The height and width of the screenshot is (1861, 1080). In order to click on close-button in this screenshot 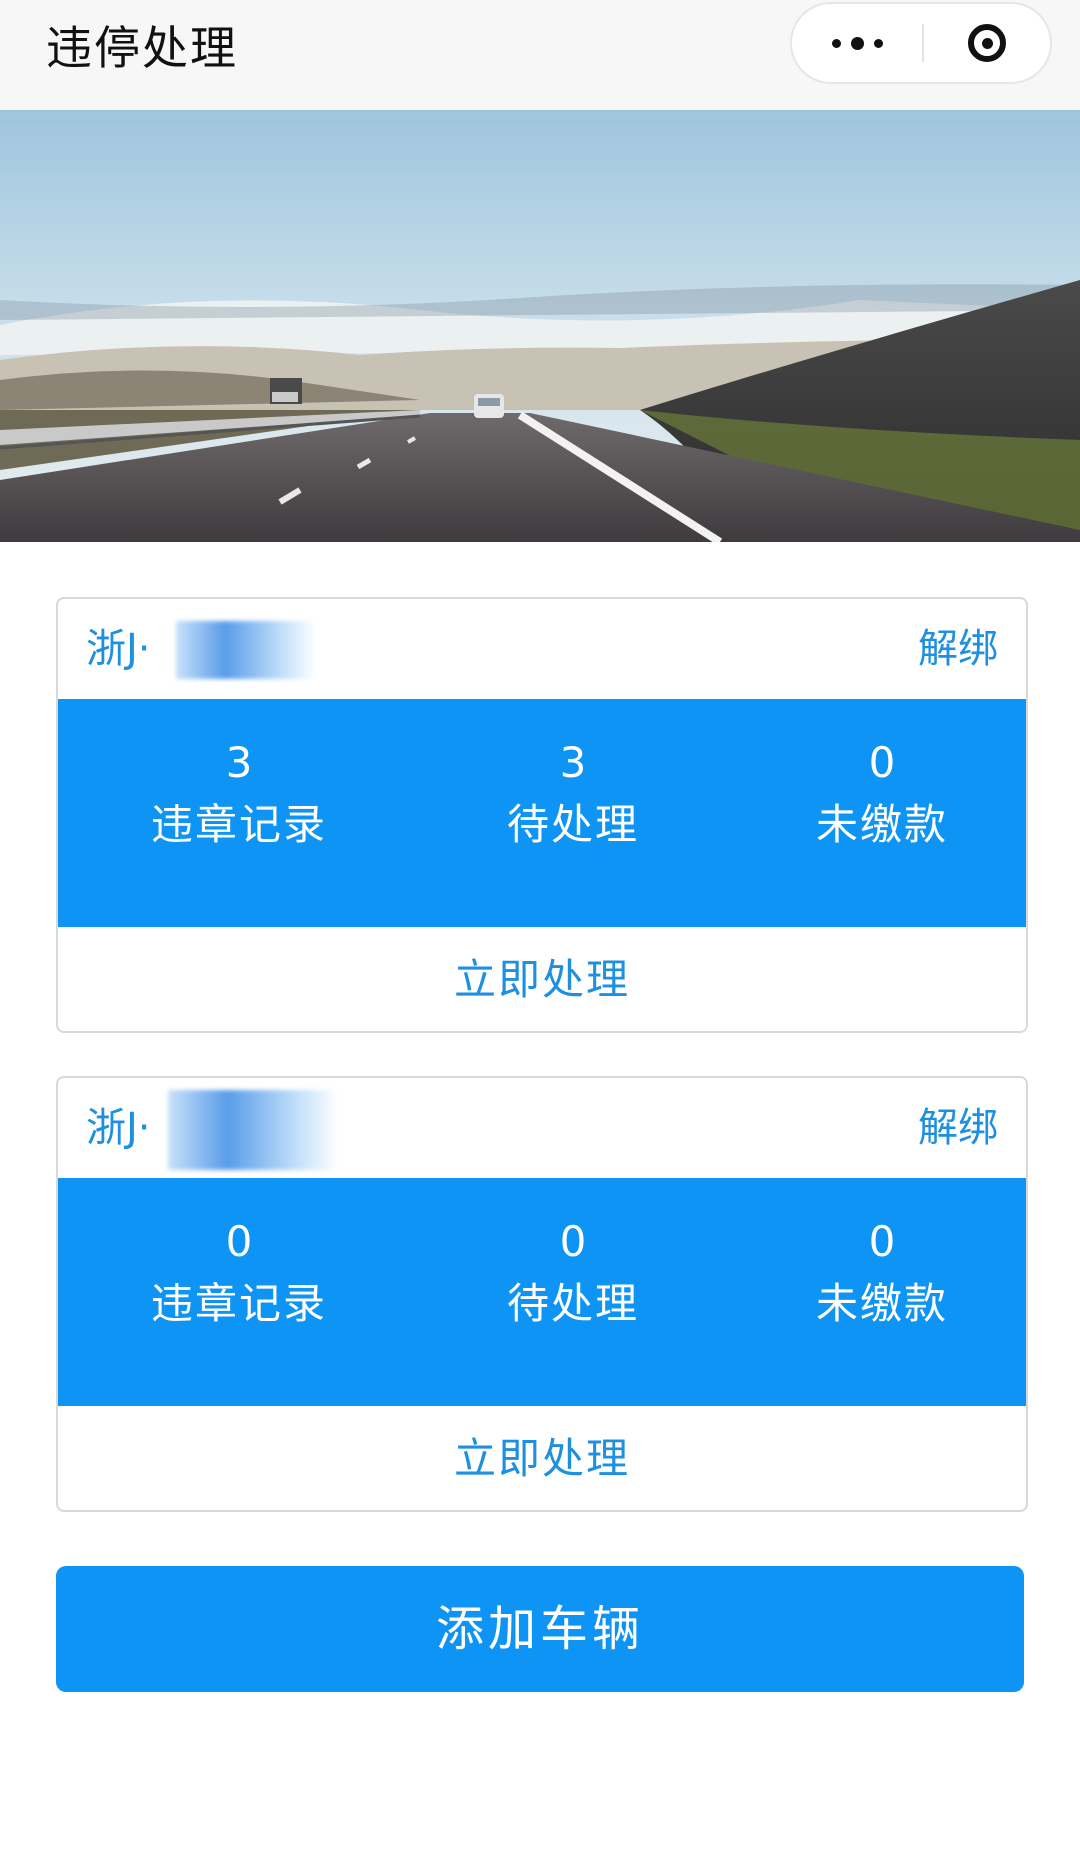, I will do `click(987, 43)`.